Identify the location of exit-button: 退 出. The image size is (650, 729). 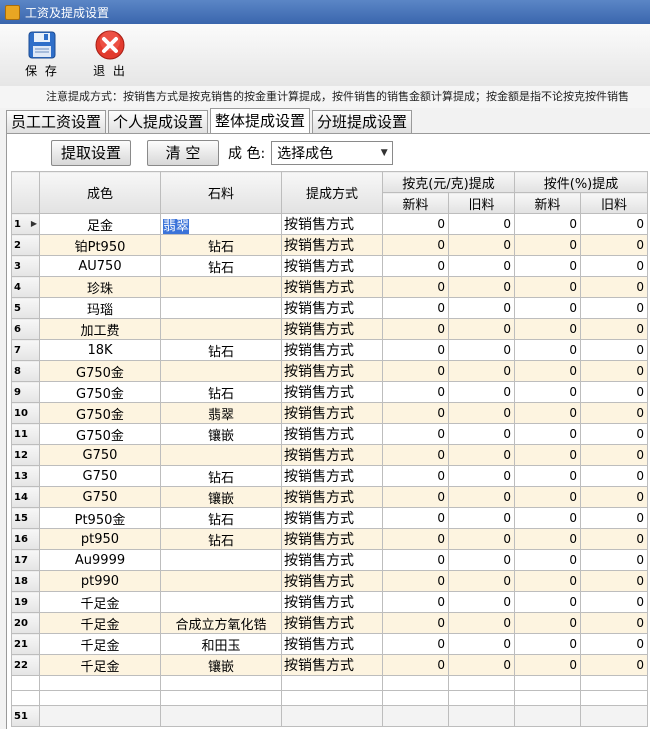
(110, 54).